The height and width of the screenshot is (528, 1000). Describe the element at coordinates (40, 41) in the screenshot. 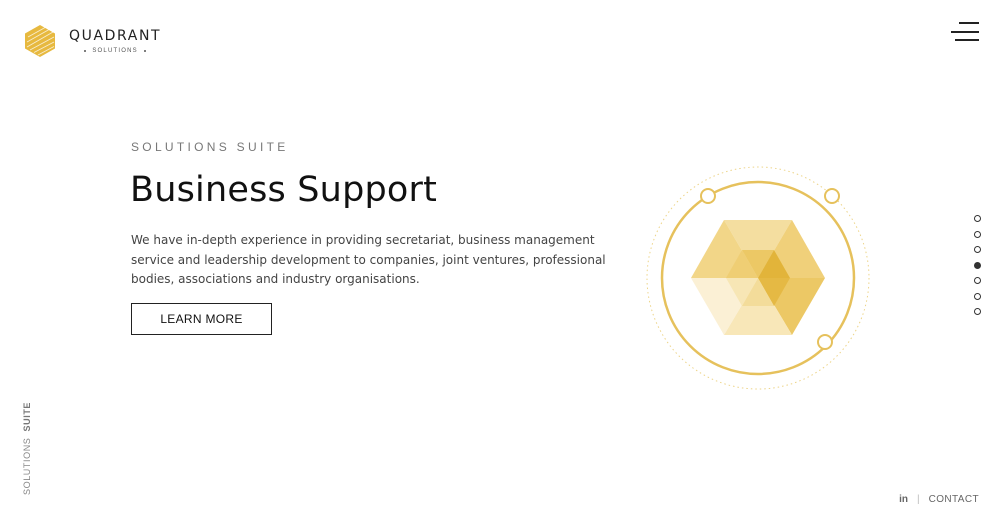

I see `quadrant-logo-icon` at that location.